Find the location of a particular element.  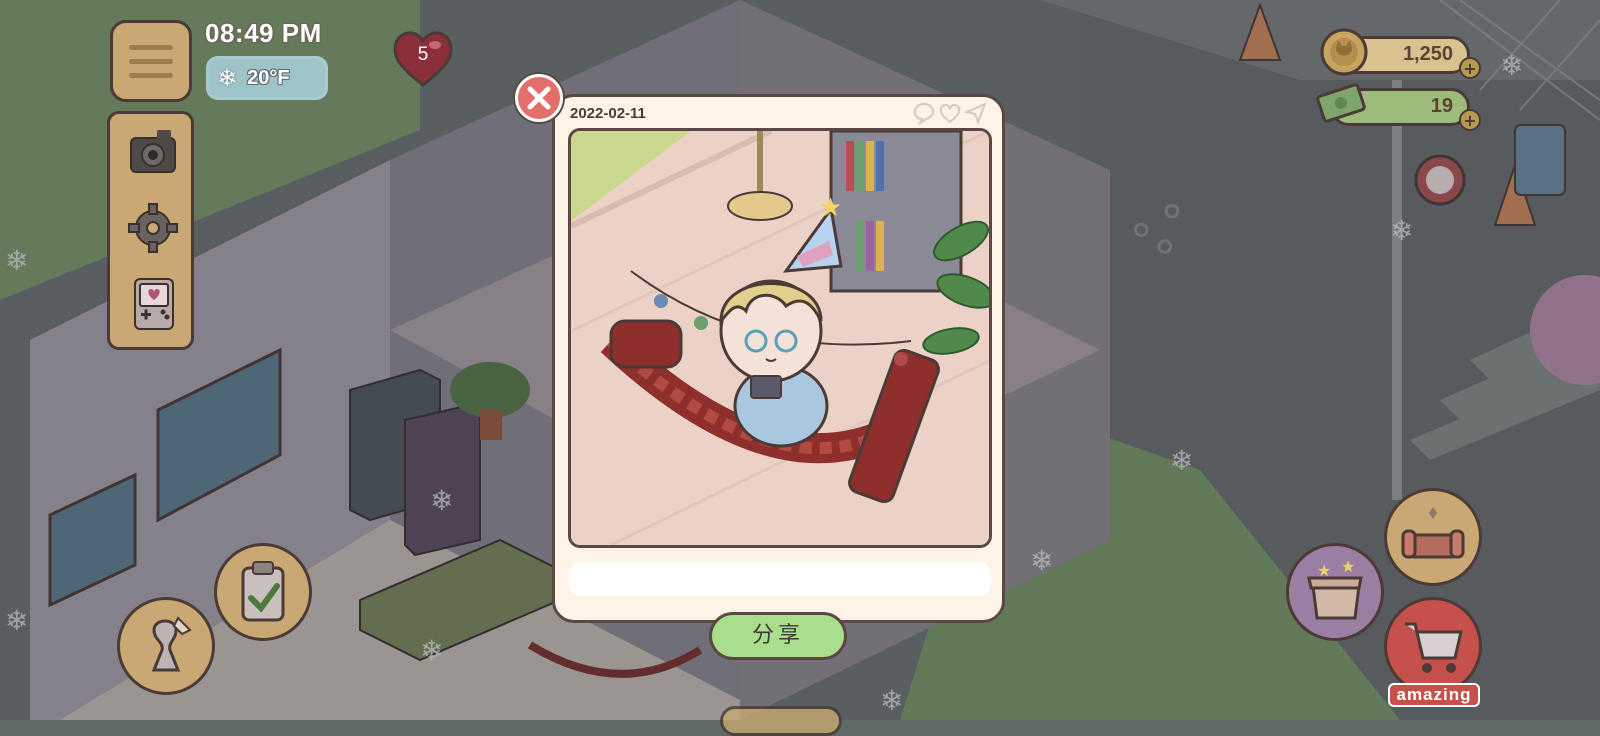

edit-character-button is located at coordinates (166, 646).